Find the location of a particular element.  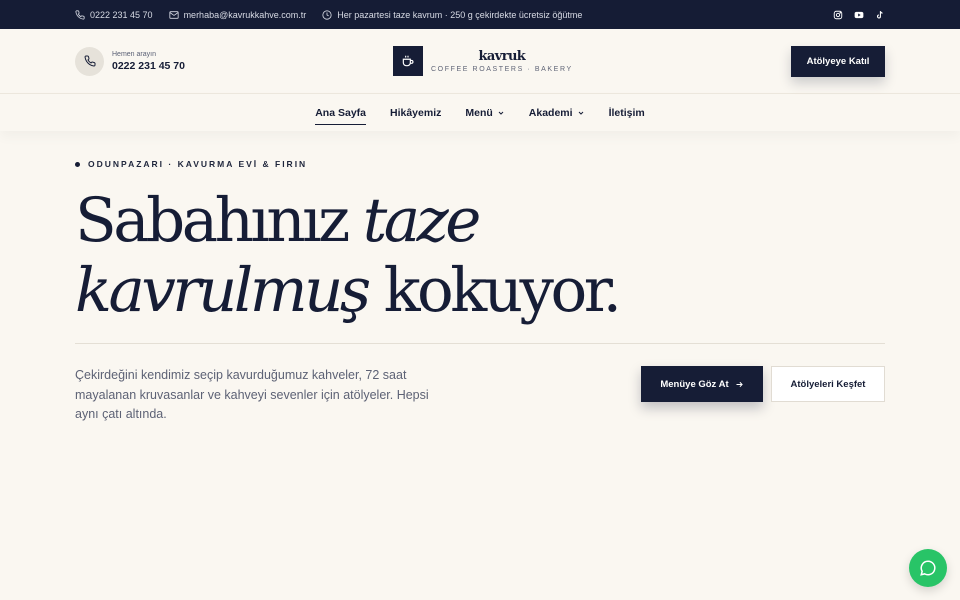

brand-name: kavruk is located at coordinates (502, 56).